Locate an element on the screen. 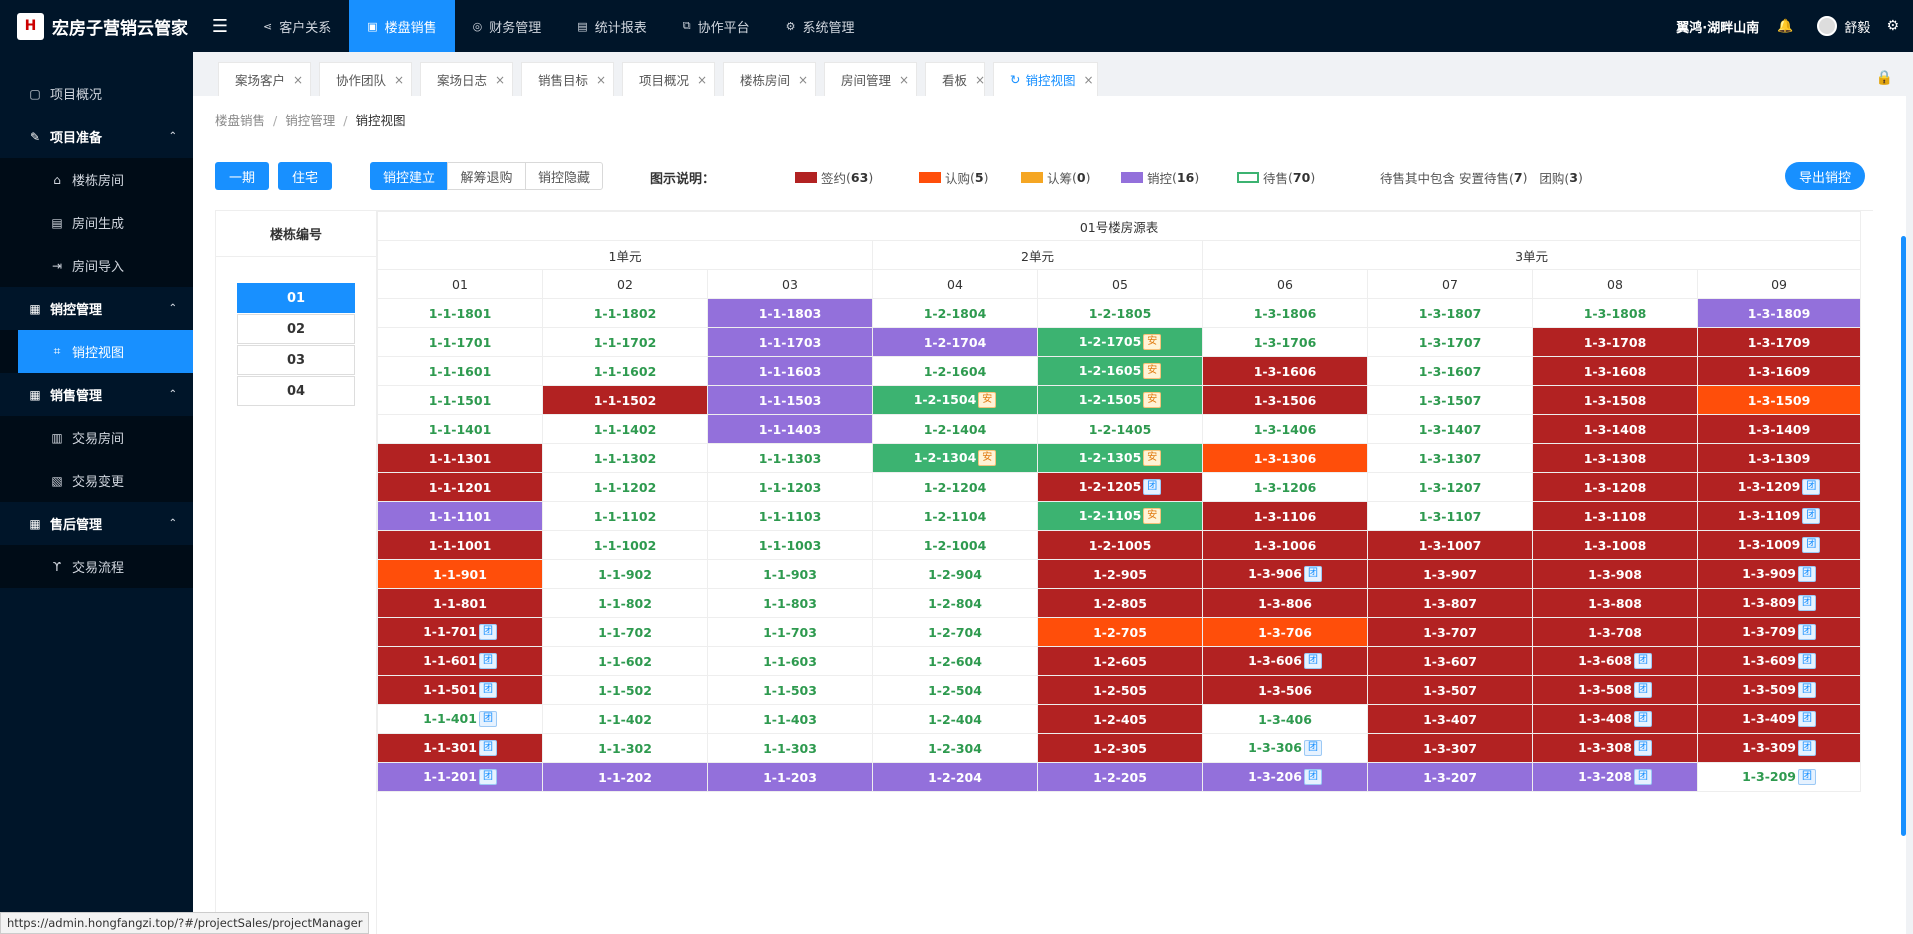 The height and width of the screenshot is (934, 1913). building-button-02: 02 is located at coordinates (296, 329).